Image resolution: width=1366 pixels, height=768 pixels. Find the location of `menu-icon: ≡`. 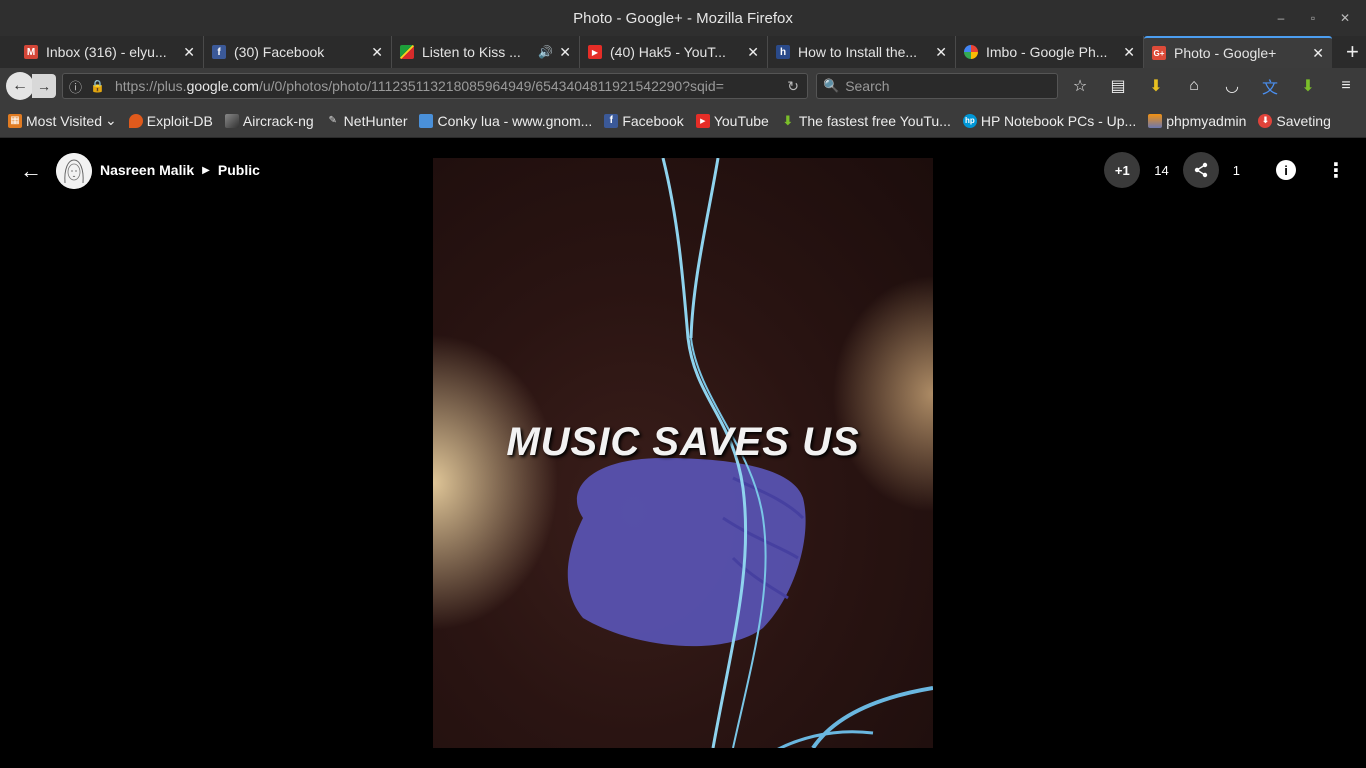

menu-icon: ≡ is located at coordinates (1346, 86).